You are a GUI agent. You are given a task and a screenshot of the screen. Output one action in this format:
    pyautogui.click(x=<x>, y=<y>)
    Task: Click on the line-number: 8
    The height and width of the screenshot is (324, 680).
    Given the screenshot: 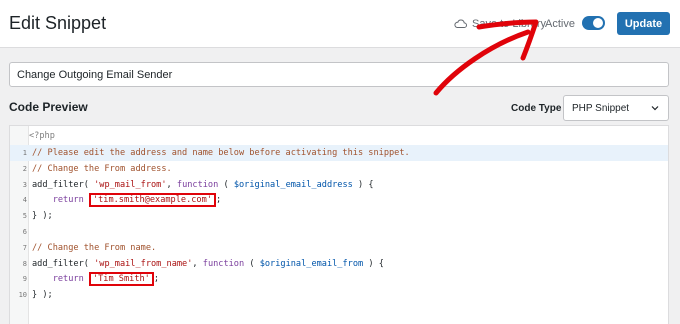 What is the action you would take?
    pyautogui.click(x=24, y=263)
    